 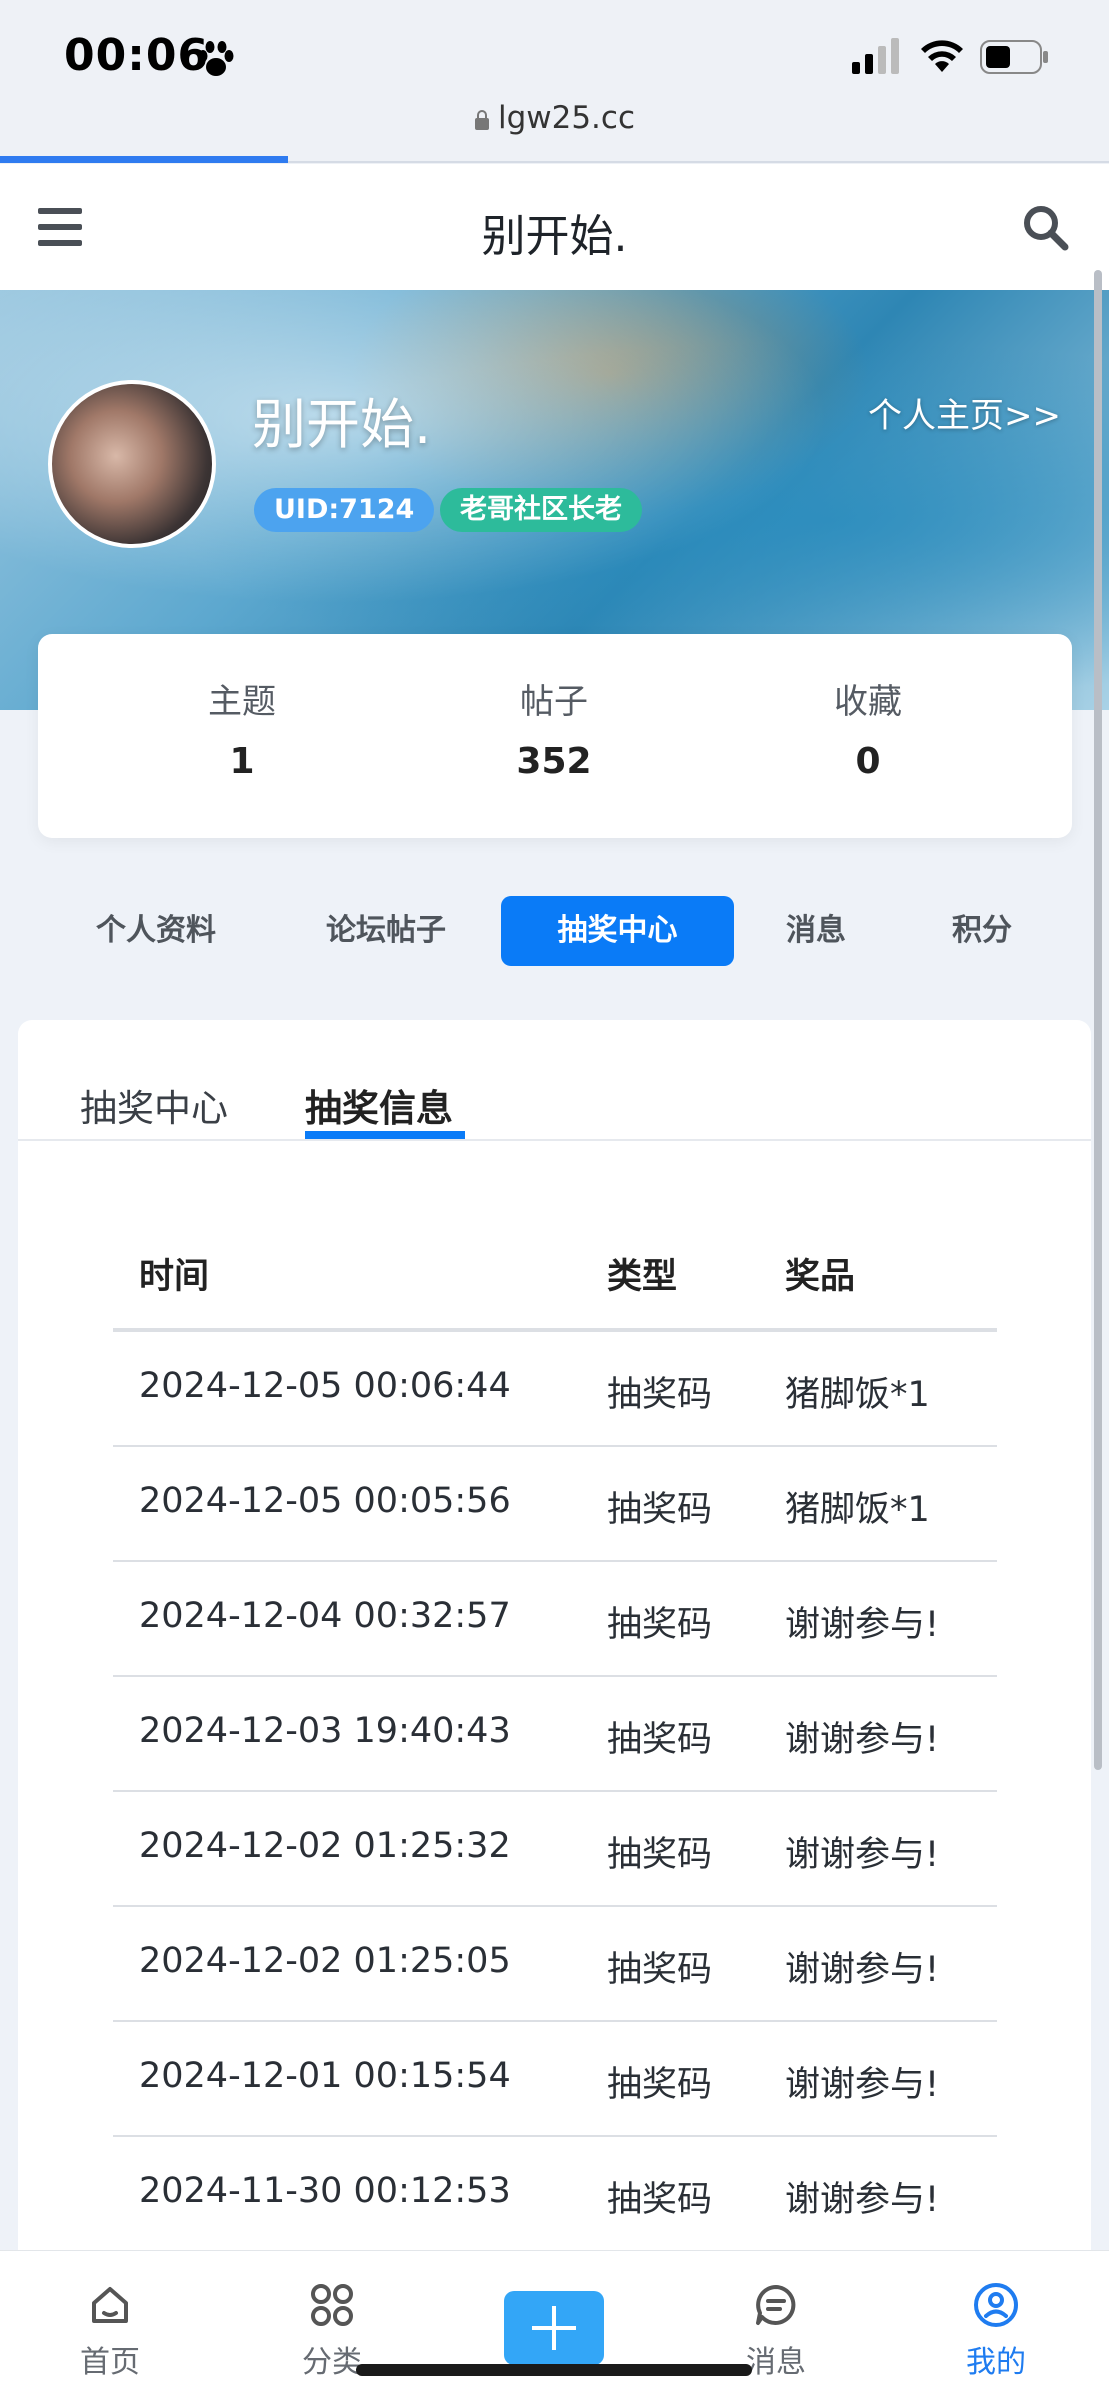 I want to click on stat-label: 收藏, so click(x=868, y=702).